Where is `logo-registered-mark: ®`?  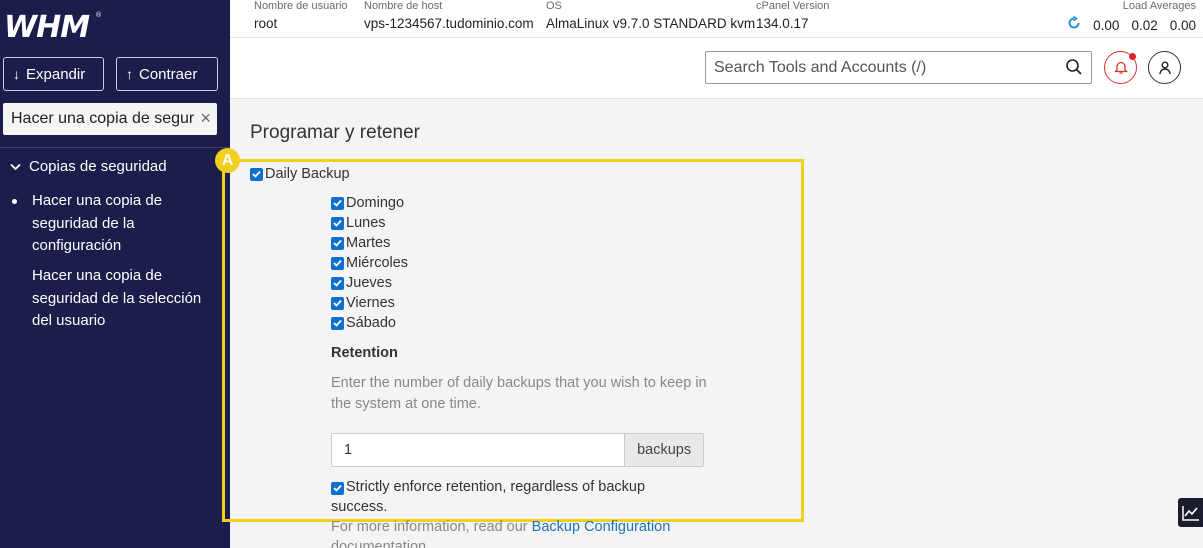 logo-registered-mark: ® is located at coordinates (99, 15).